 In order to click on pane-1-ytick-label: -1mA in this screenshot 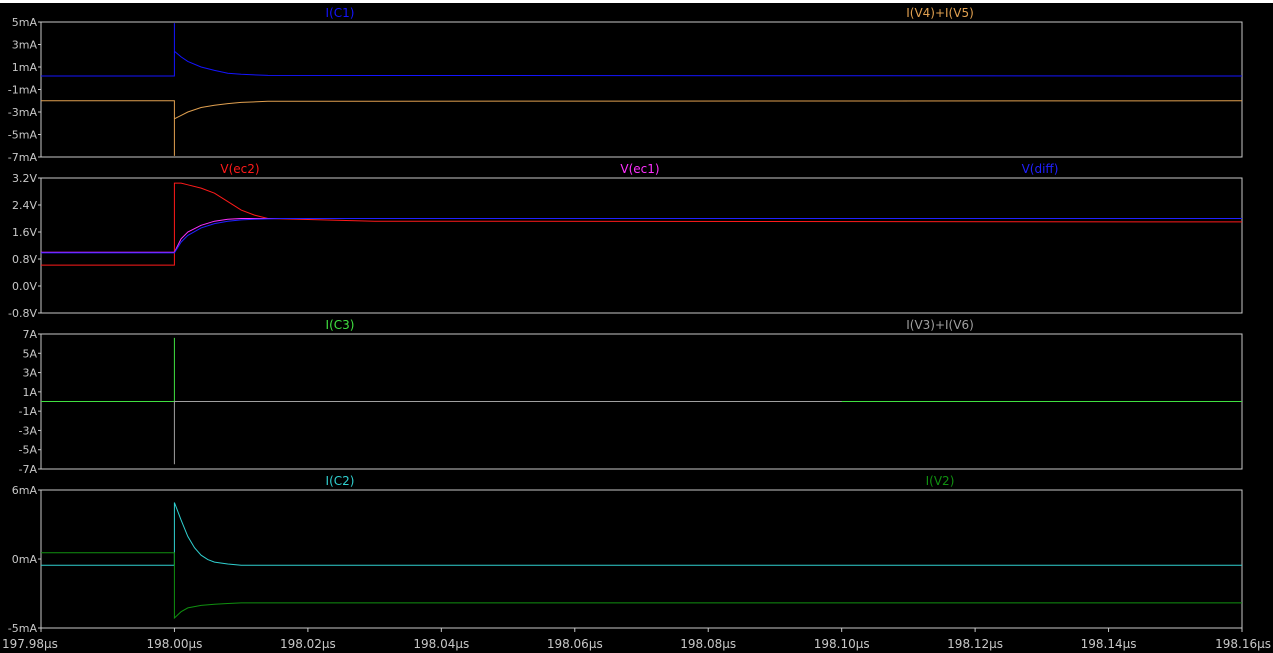, I will do `click(23, 90)`.